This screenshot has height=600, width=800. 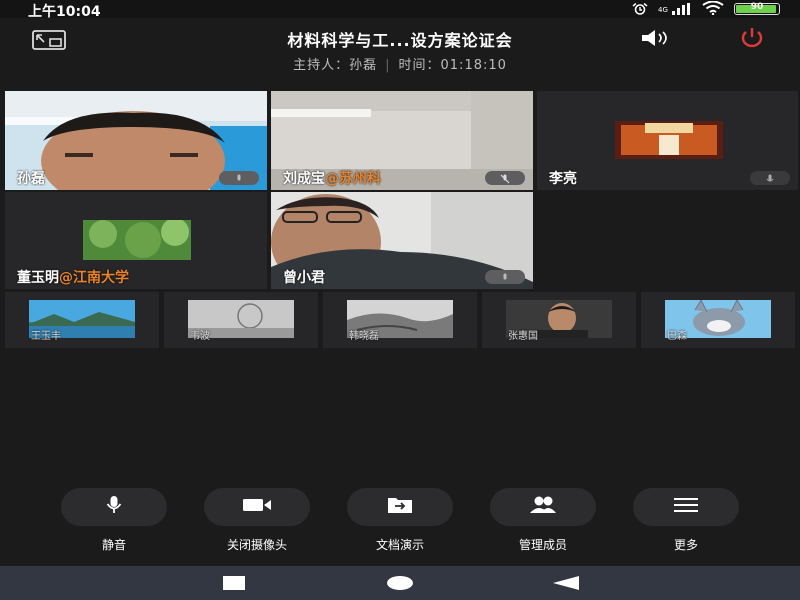 I want to click on end-meeting-icon, so click(x=752, y=40).